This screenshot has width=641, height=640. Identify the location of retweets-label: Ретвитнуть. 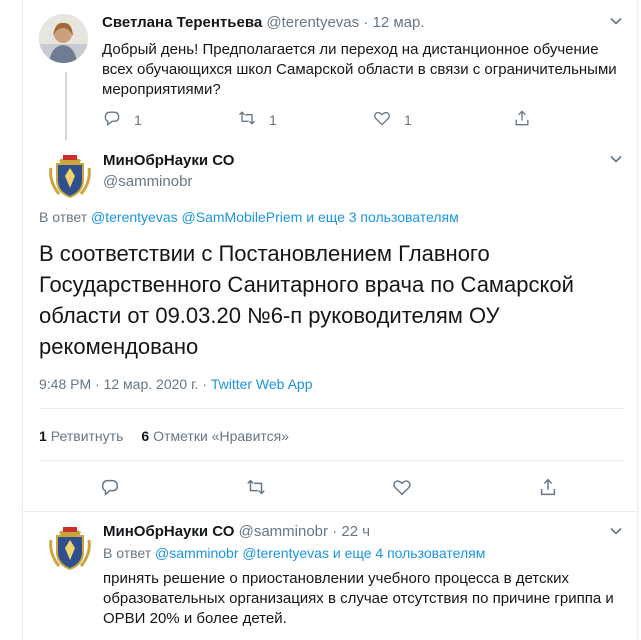
(87, 436).